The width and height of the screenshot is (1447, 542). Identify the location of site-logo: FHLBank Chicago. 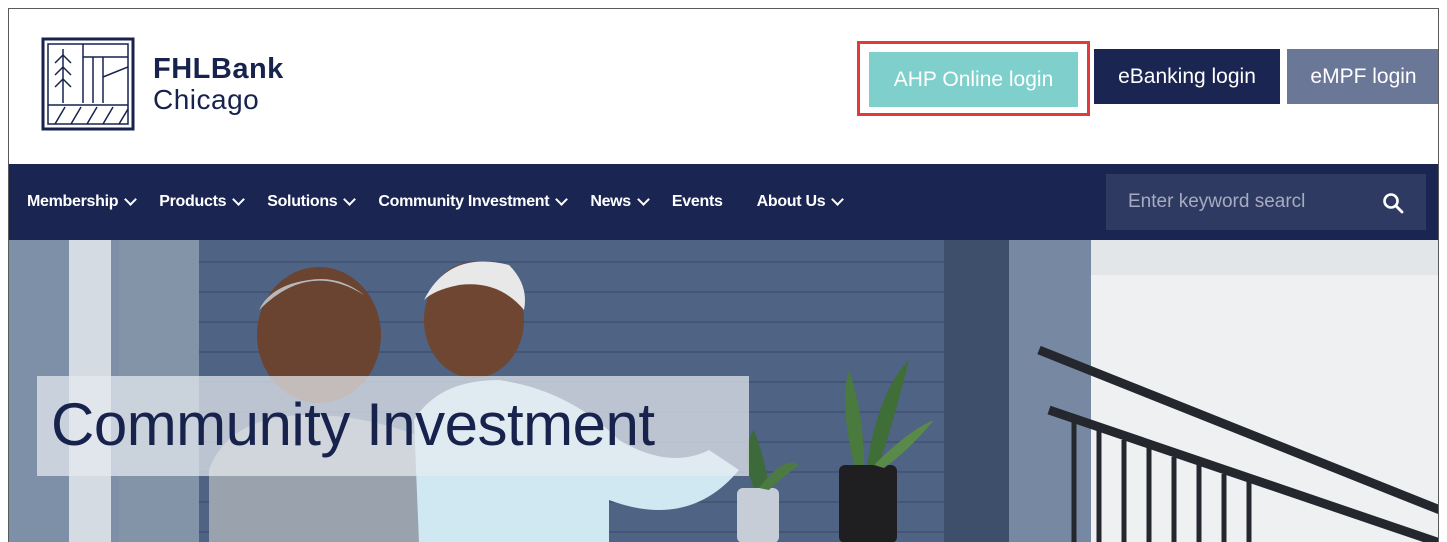
(162, 84).